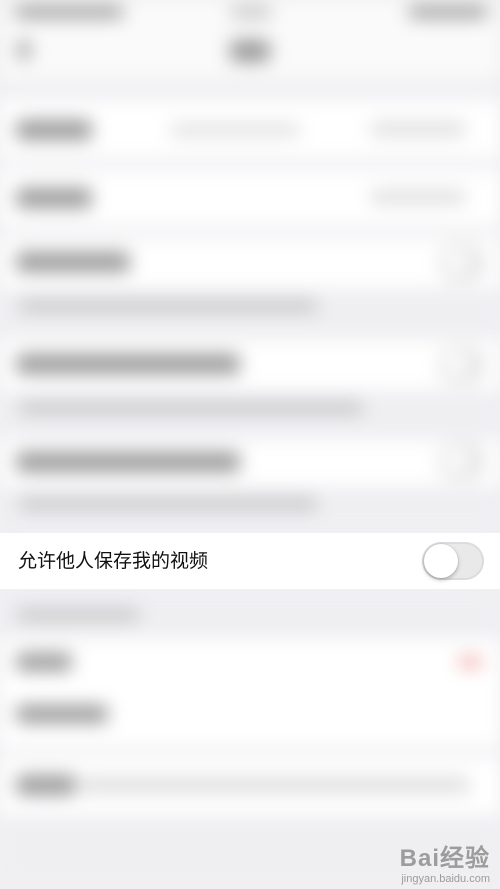 This screenshot has width=500, height=889. What do you see at coordinates (441, 561) in the screenshot?
I see `toggle-knob` at bounding box center [441, 561].